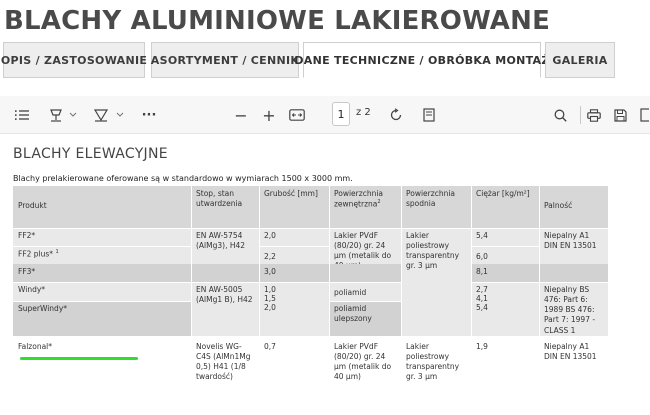 The image size is (650, 415). What do you see at coordinates (294, 255) in the screenshot?
I see `cell-ff2plus-grubosc: 2,2` at bounding box center [294, 255].